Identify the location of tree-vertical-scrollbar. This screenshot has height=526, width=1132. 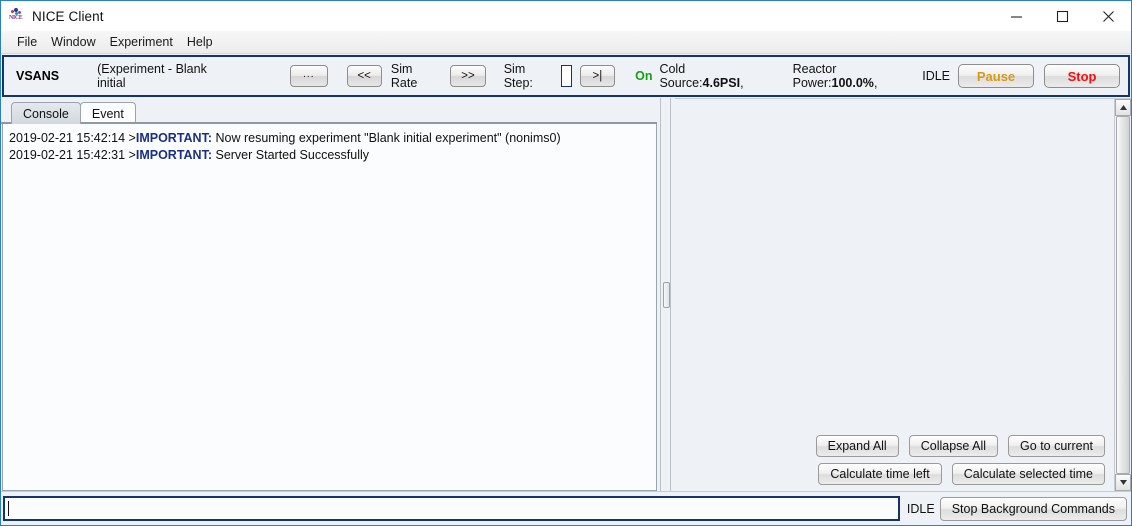
(1122, 295).